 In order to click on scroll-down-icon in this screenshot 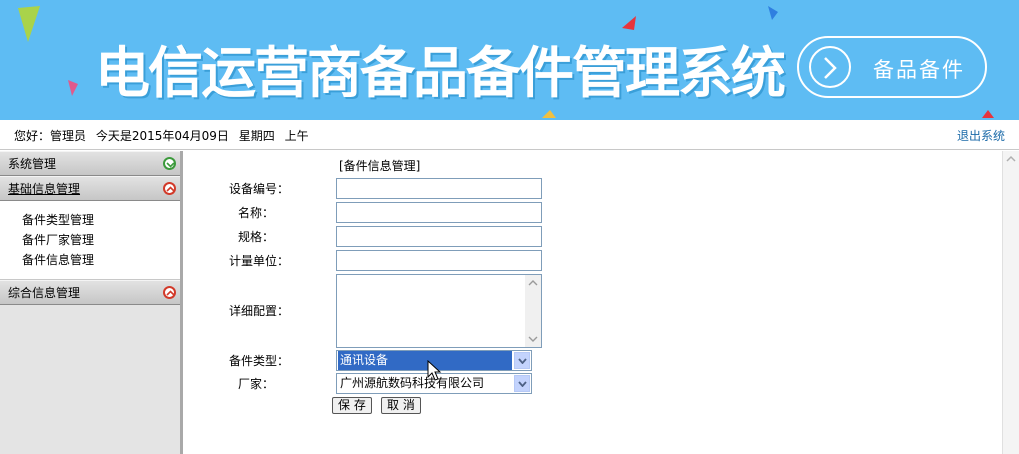, I will do `click(533, 339)`.